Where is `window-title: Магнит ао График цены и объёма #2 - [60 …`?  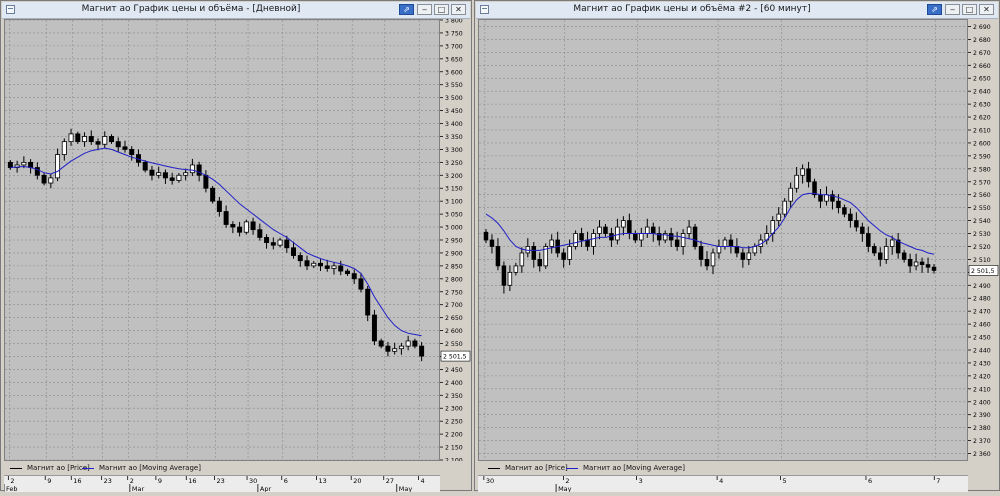
window-title: Магнит ао График цены и объёма #2 - [60 … is located at coordinates (692, 9).